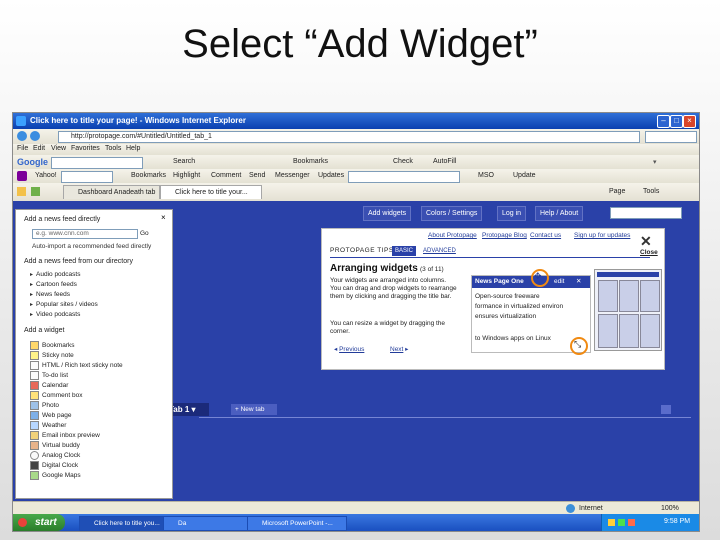 The width and height of the screenshot is (720, 540). Describe the element at coordinates (292, 175) in the screenshot. I see `yahoo-messenger: Messenger` at that location.